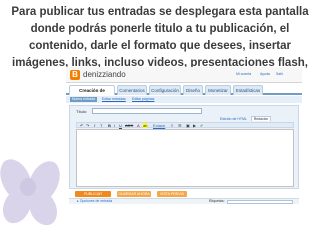 This screenshot has width=320, height=240. I want to click on compose-tab: Redactar, so click(260, 118).